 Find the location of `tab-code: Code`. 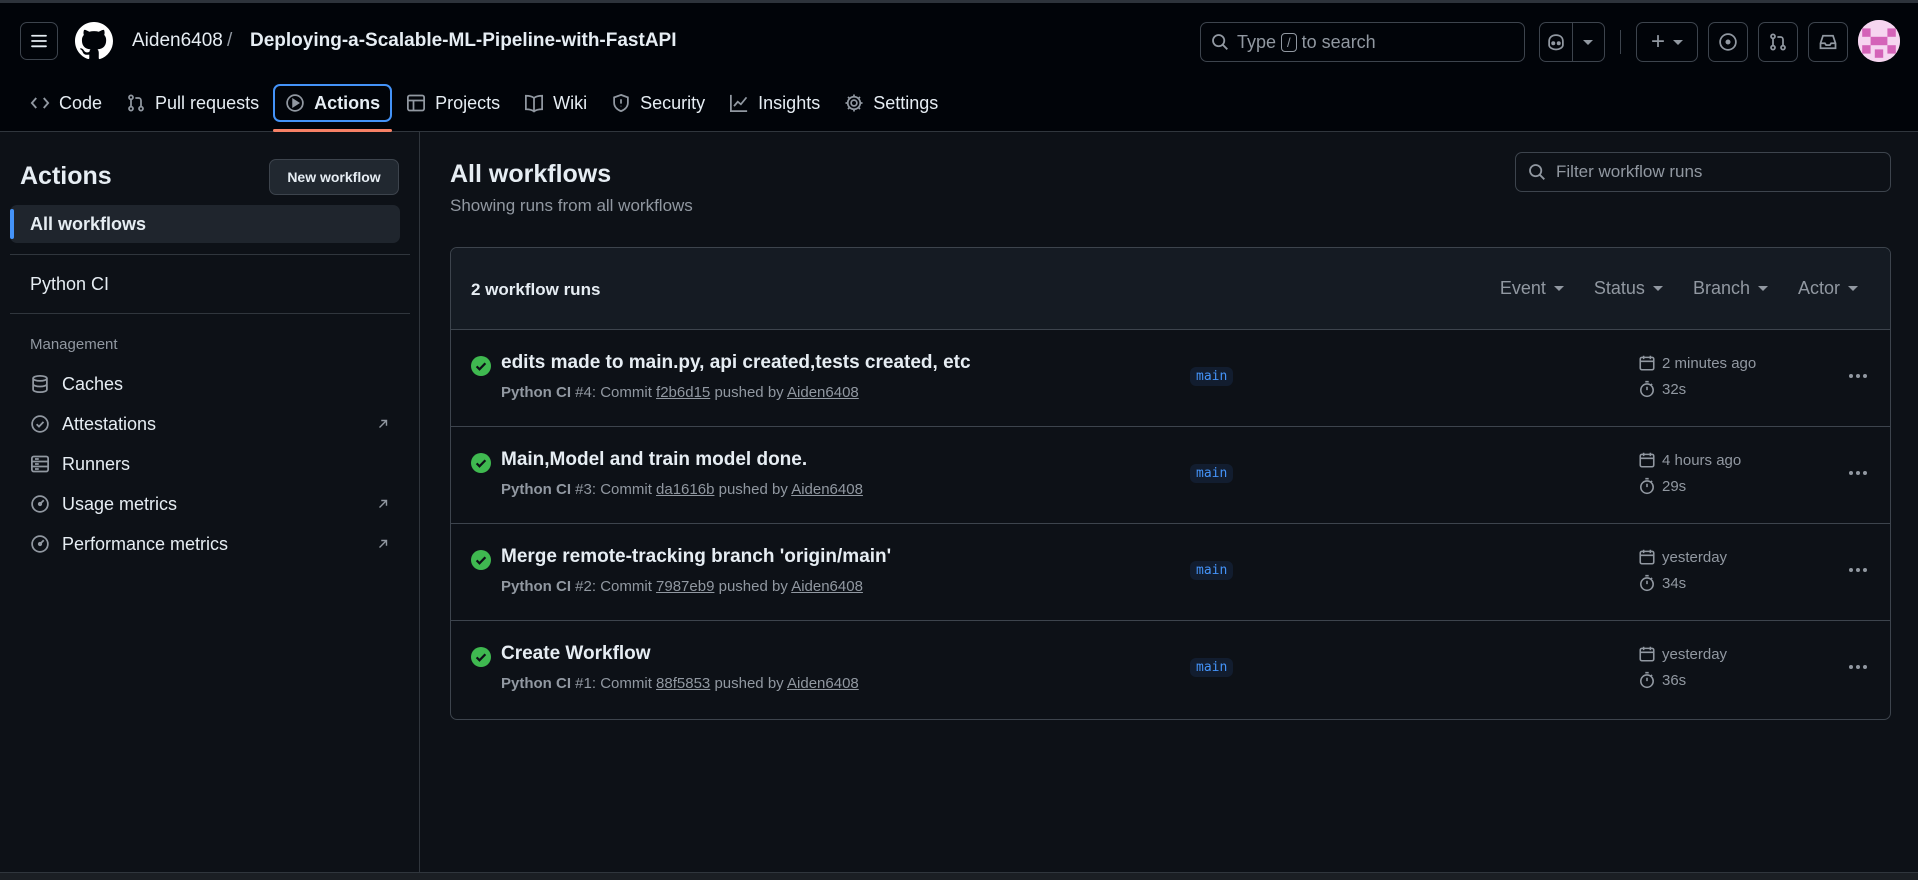

tab-code: Code is located at coordinates (66, 103).